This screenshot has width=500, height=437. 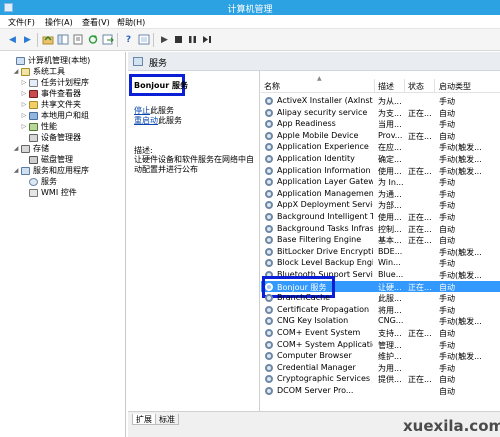 What do you see at coordinates (51, 104) in the screenshot?
I see `tree-item-shared-folders: ▷ 共享文件夹` at bounding box center [51, 104].